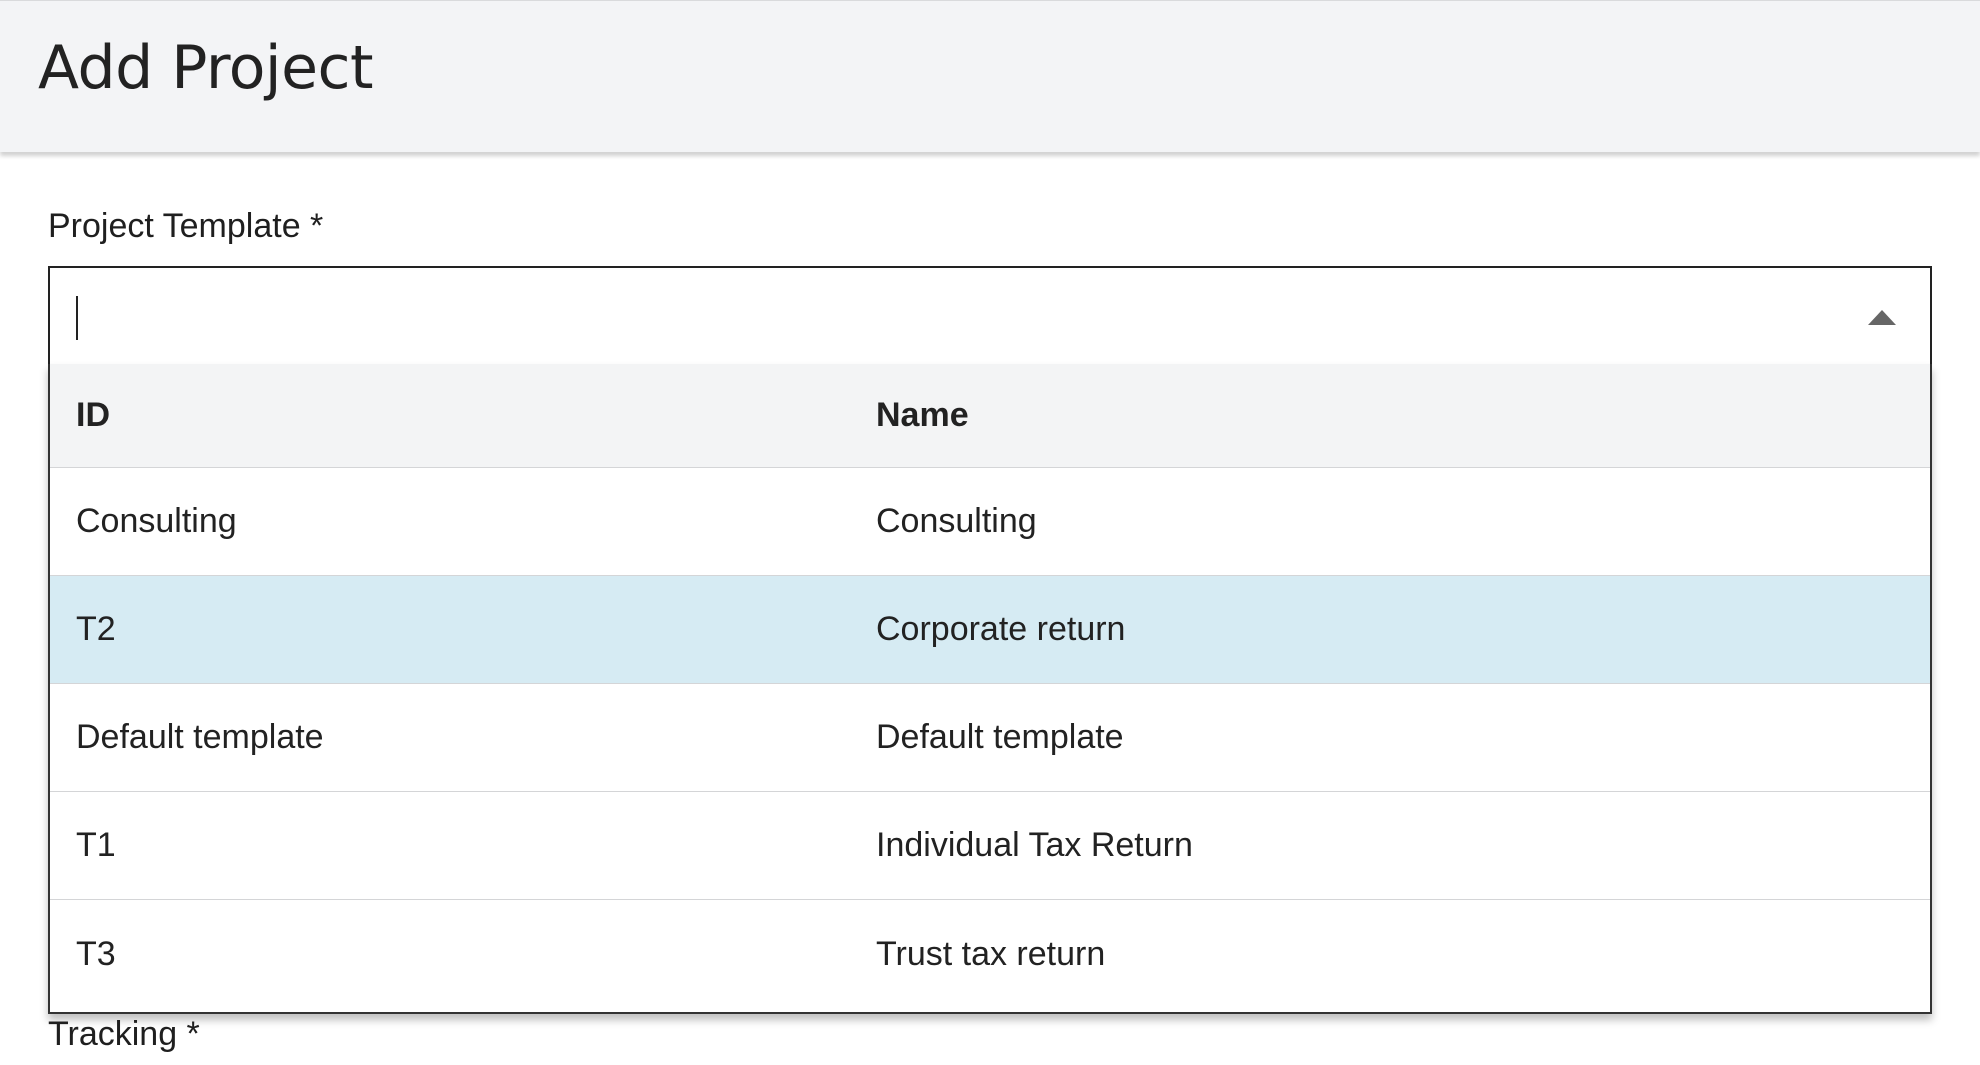 Image resolution: width=1980 pixels, height=1065 pixels. I want to click on column-header-name: Name, so click(922, 415).